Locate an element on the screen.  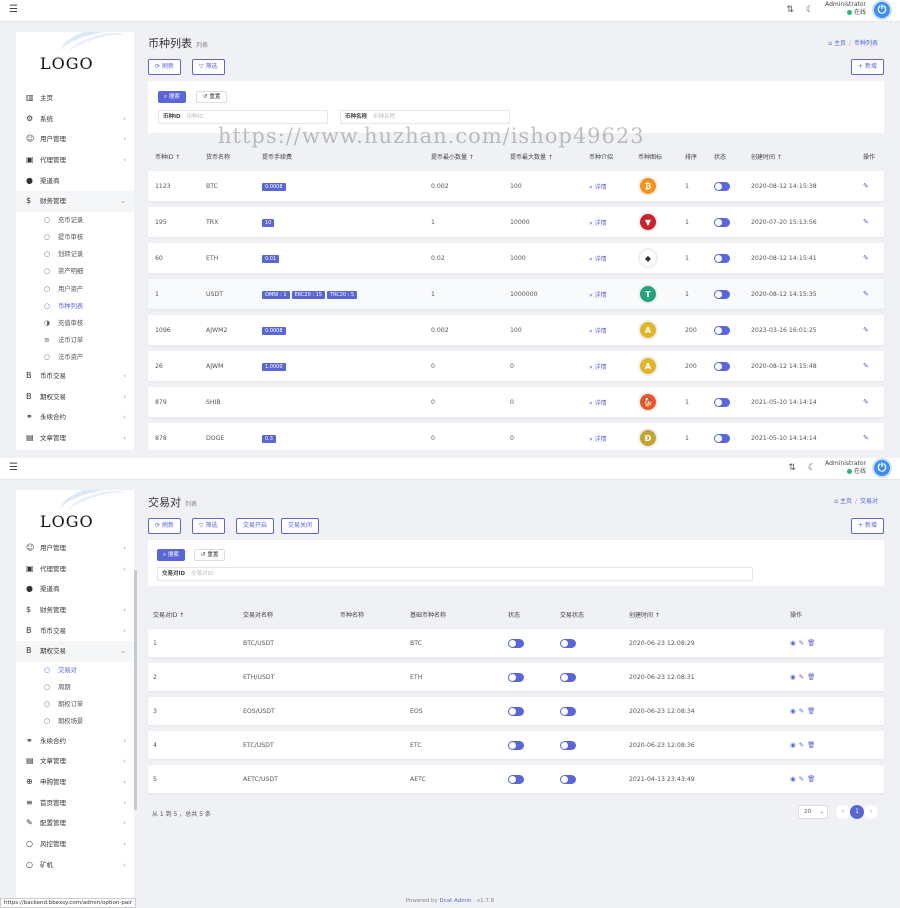
sidebar-item: ○ 矿机 ‹ is located at coordinates (75, 865).